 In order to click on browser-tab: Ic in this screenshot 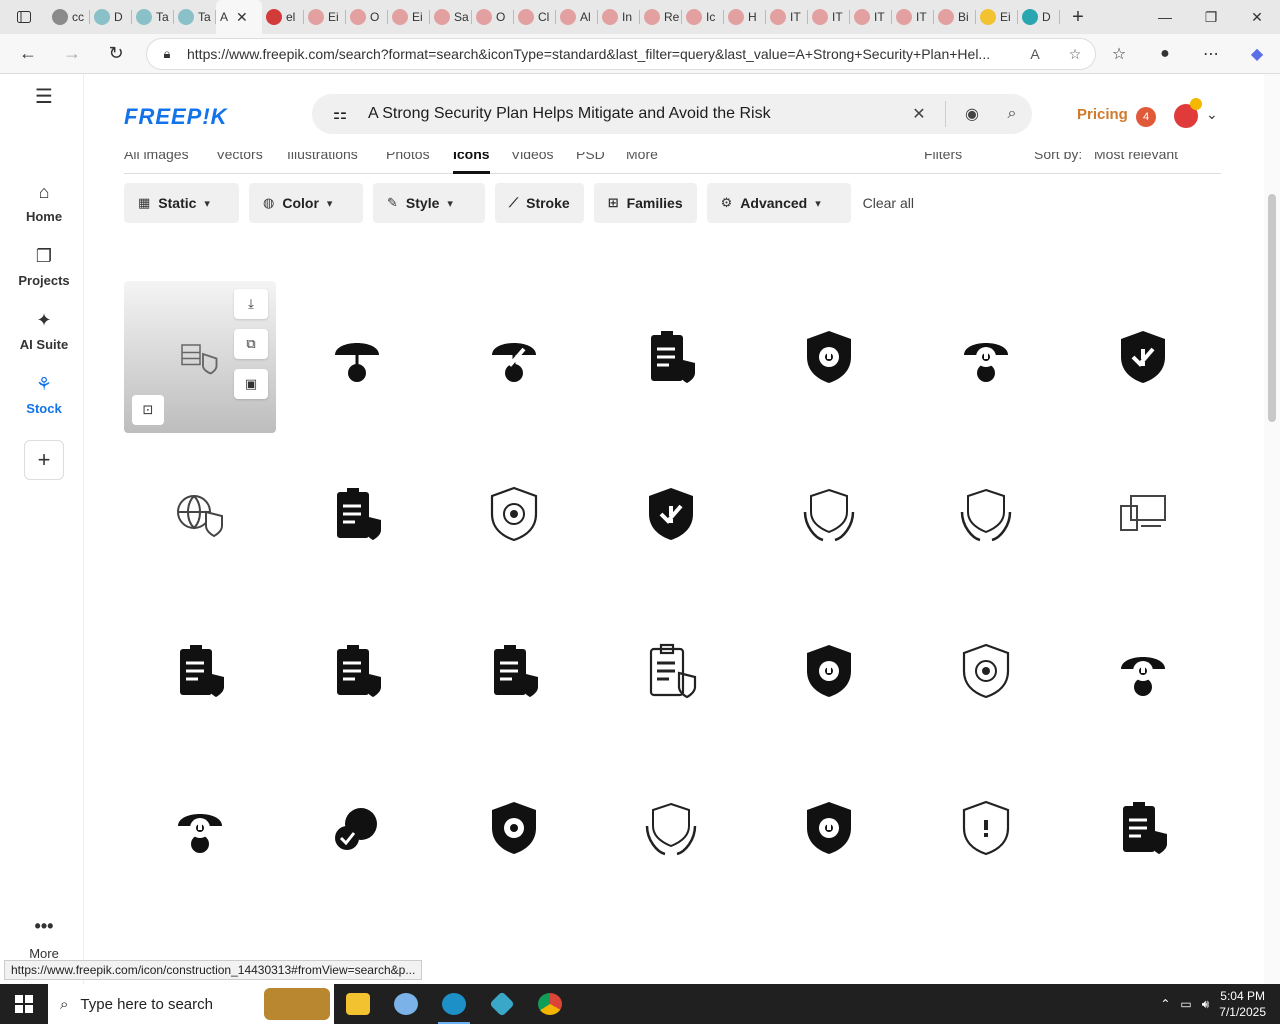, I will do `click(703, 17)`.